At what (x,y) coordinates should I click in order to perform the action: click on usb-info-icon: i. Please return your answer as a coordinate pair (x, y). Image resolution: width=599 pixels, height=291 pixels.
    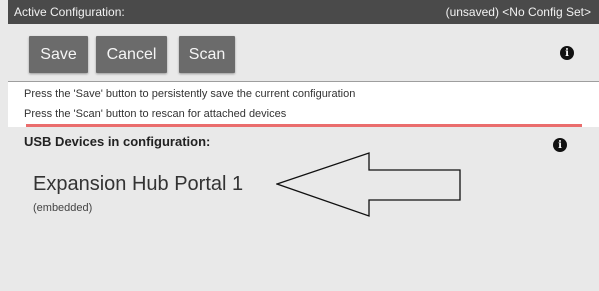
    Looking at the image, I should click on (560, 145).